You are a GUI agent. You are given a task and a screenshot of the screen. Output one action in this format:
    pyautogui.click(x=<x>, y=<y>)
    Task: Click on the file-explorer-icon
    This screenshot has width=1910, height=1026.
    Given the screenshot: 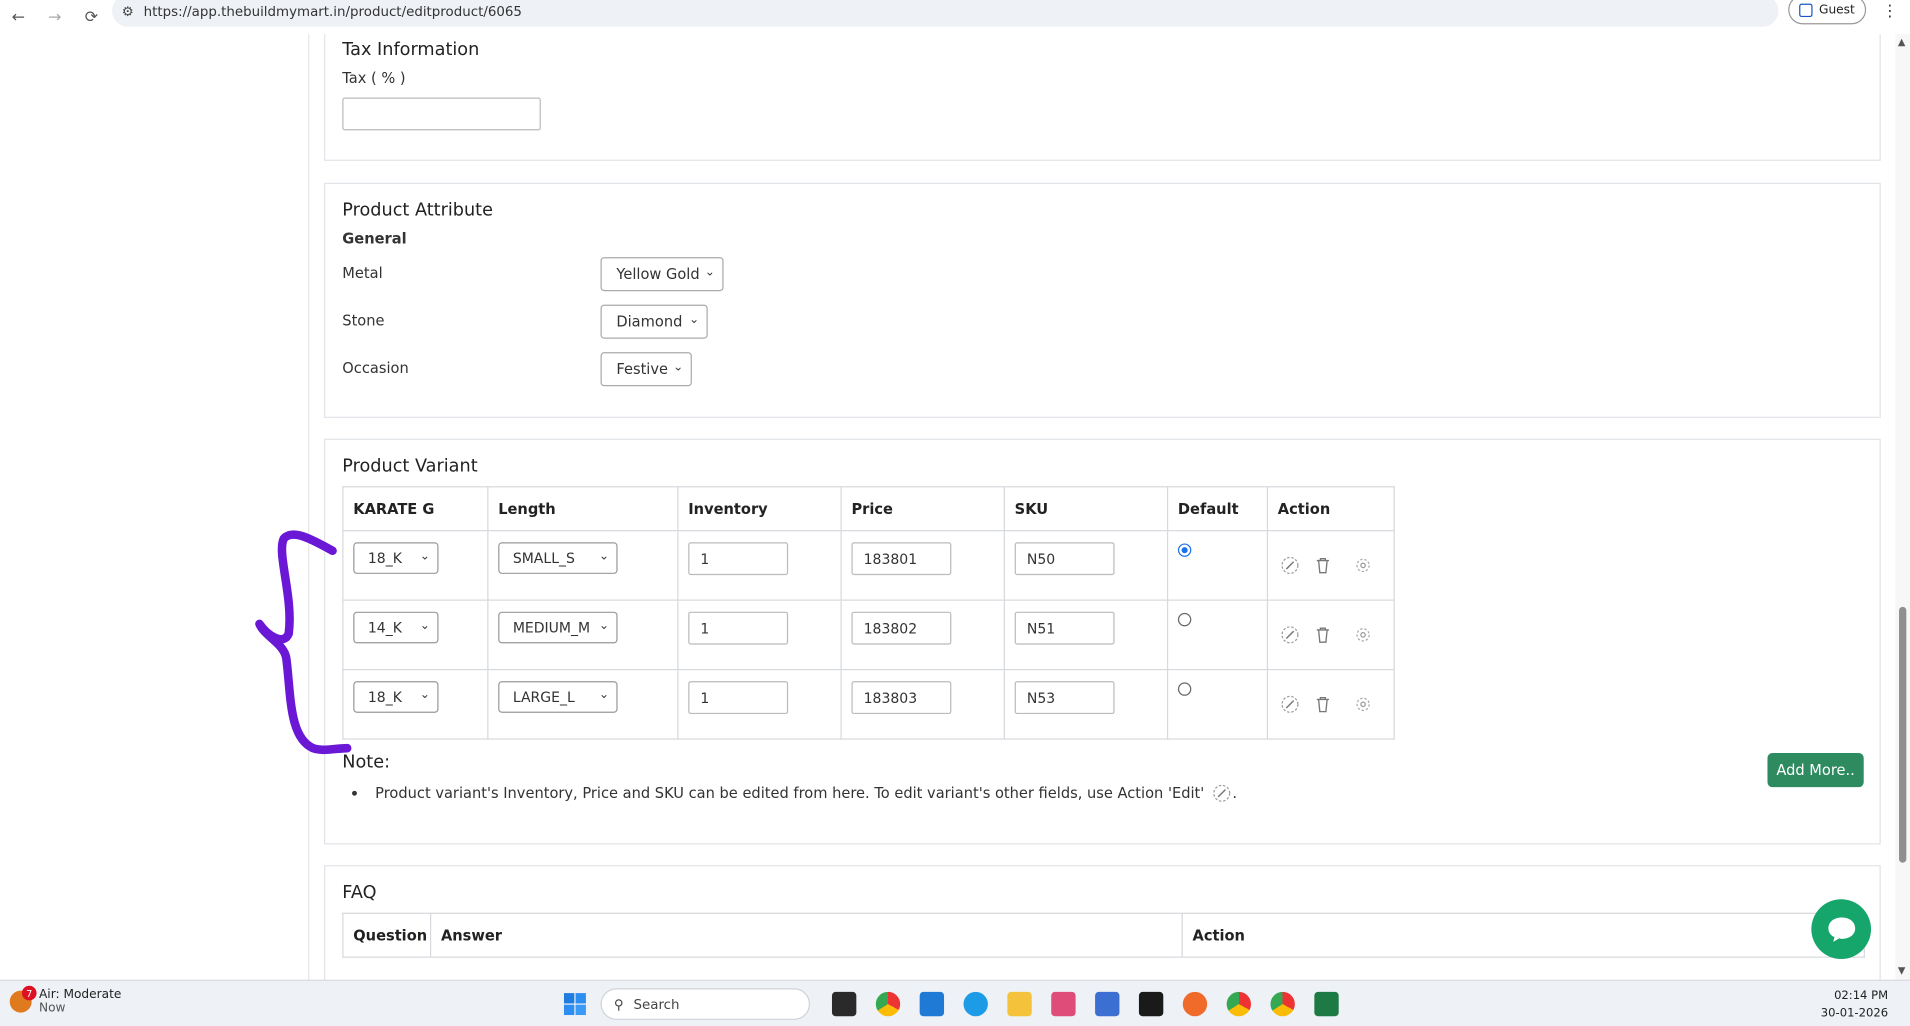 What is the action you would take?
    pyautogui.click(x=1019, y=1004)
    